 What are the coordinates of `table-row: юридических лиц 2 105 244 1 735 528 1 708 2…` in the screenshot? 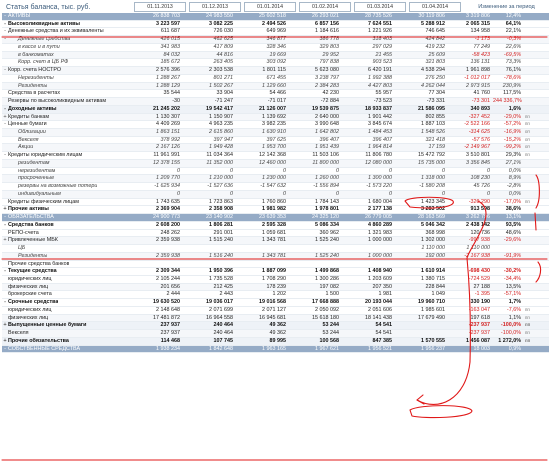 It's located at (275, 280).